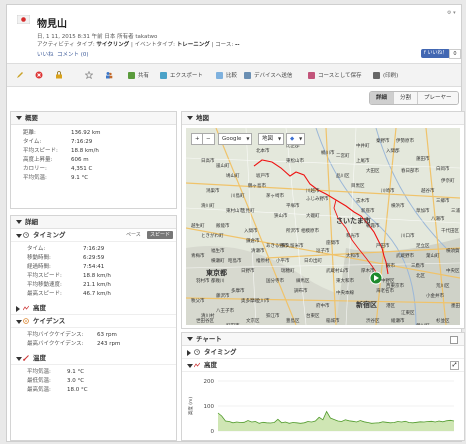 The image size is (466, 444). I want to click on chart-header: チャート, so click(323, 339).